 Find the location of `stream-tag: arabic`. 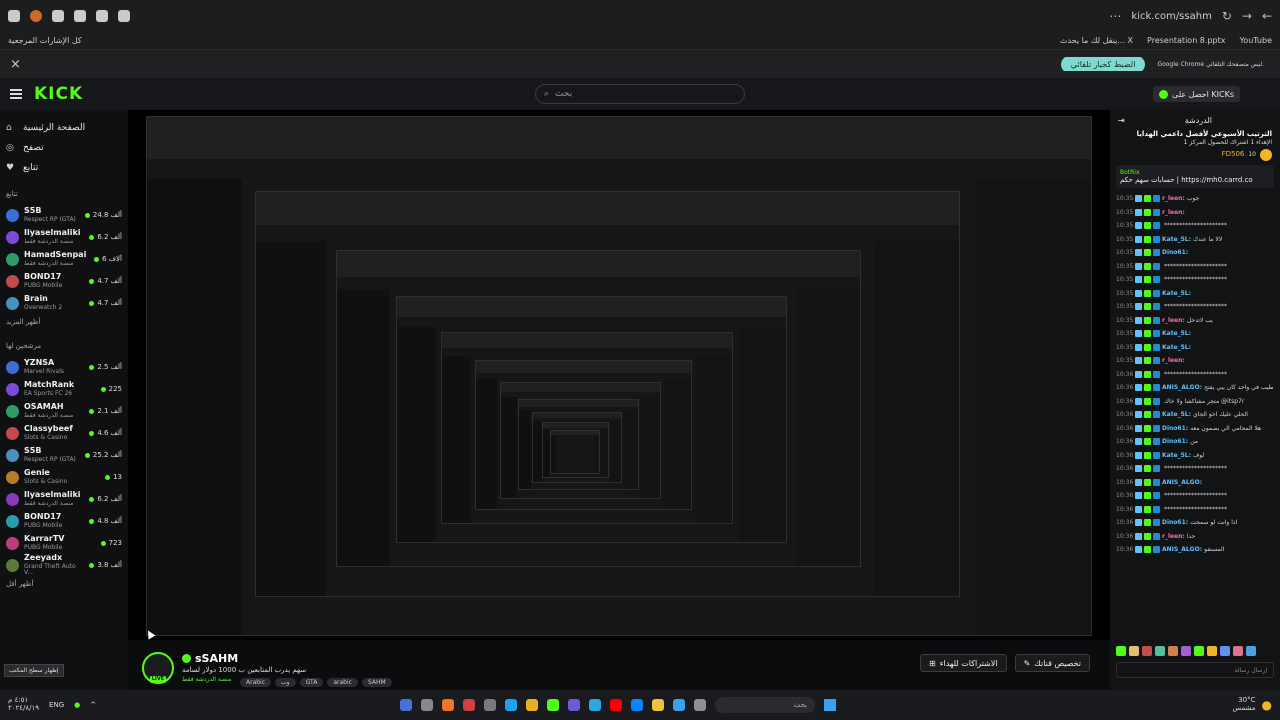

stream-tag: arabic is located at coordinates (342, 682).